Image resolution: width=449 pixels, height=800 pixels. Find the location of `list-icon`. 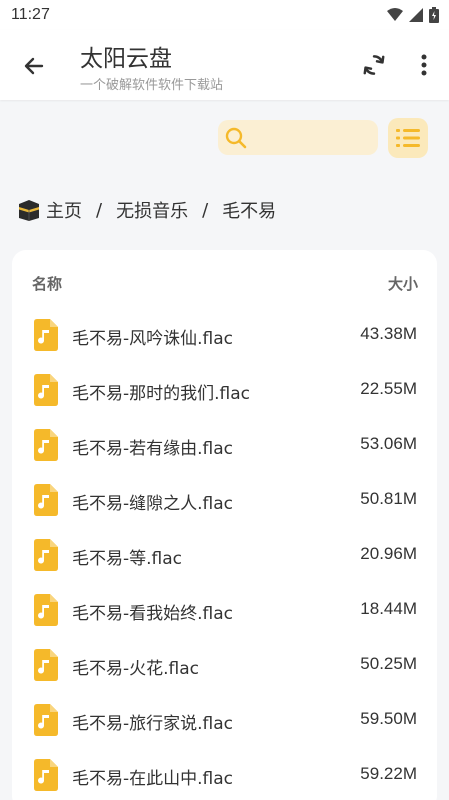

list-icon is located at coordinates (408, 138).